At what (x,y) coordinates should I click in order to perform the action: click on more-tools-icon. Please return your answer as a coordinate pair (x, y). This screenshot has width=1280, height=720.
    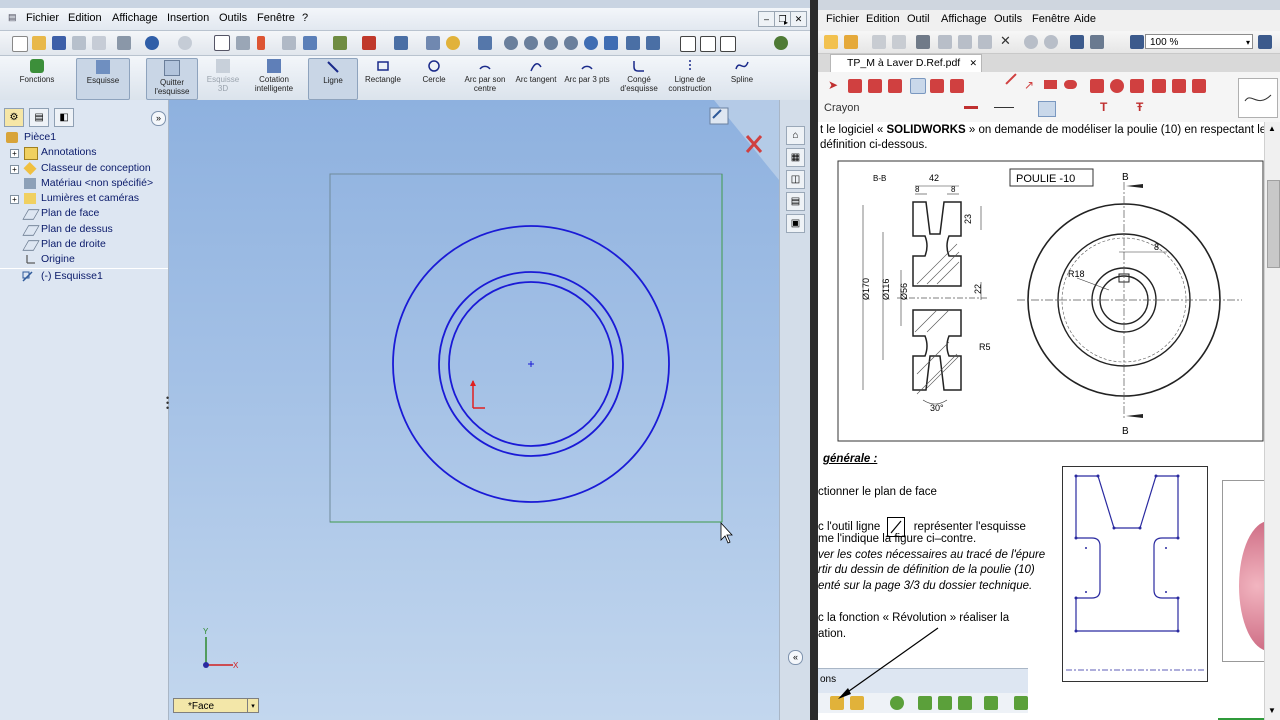
    Looking at the image, I should click on (1199, 86).